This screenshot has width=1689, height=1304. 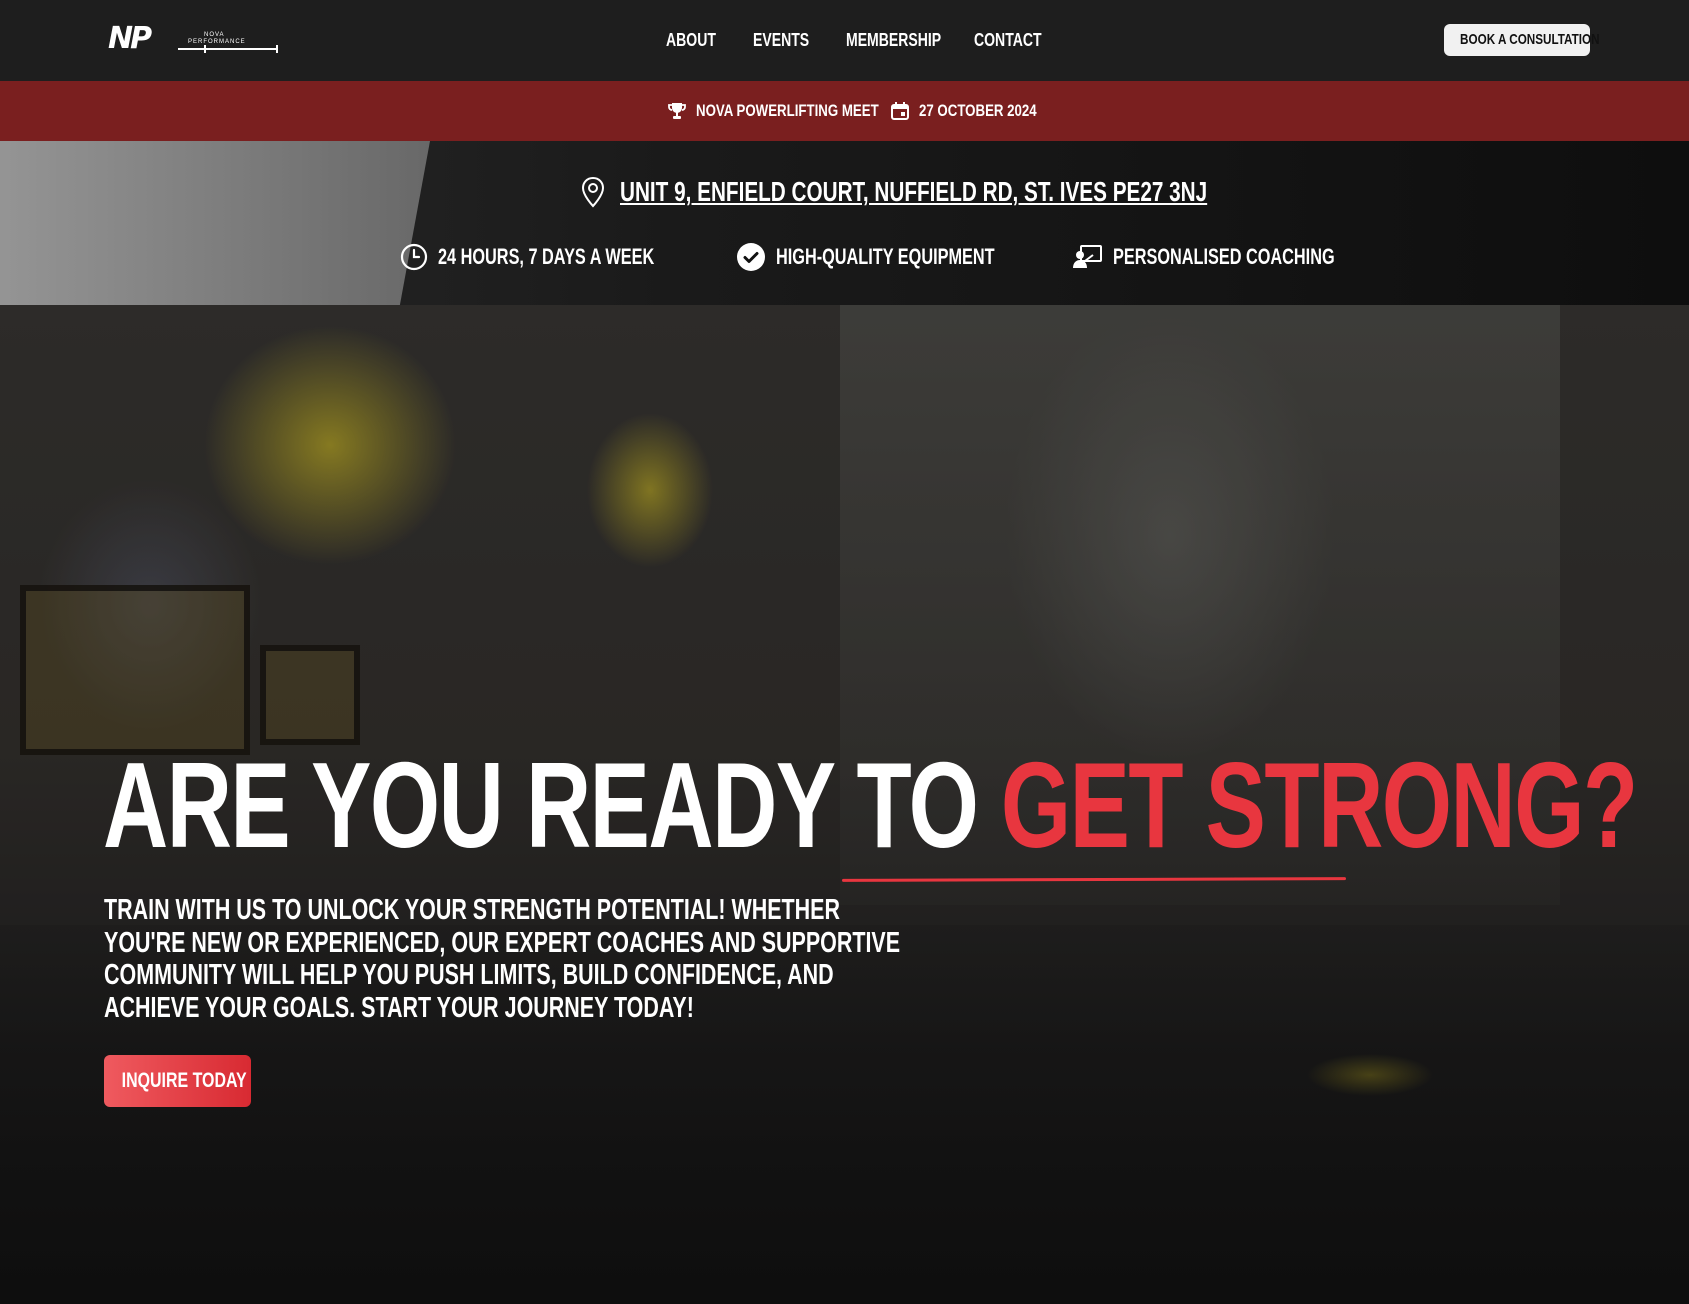 I want to click on feature-coaching-label: PERSONALISED COACHING, so click(x=1224, y=256).